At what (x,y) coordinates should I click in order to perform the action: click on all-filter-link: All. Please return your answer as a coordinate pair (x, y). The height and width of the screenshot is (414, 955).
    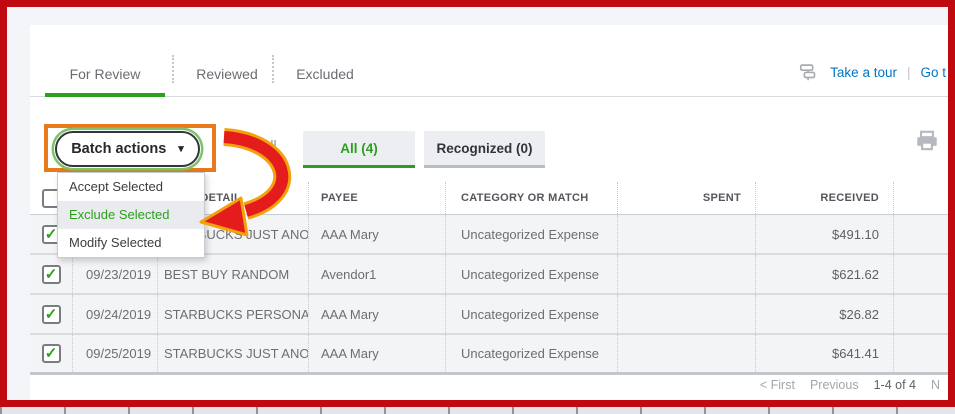
    Looking at the image, I should click on (269, 145).